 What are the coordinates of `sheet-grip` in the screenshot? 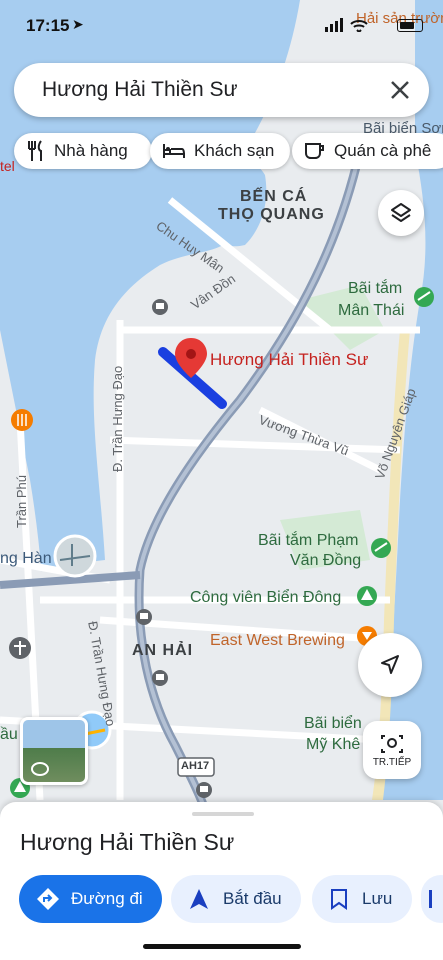 It's located at (223, 814).